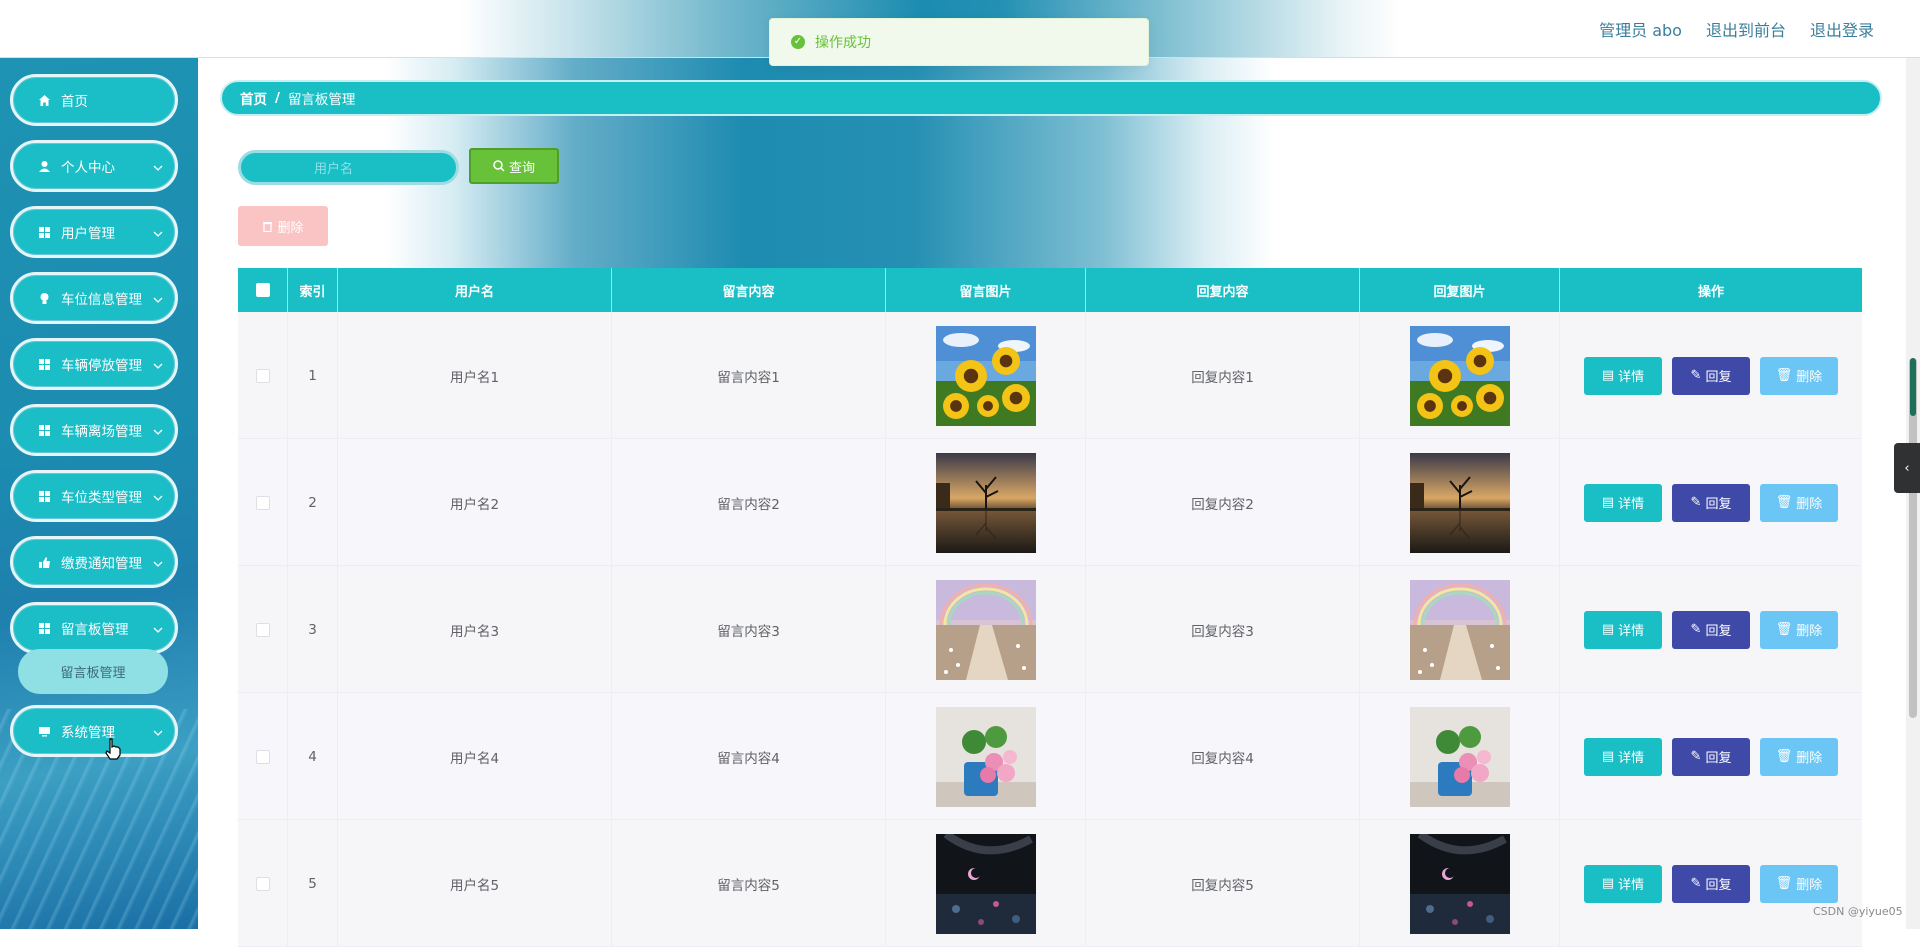 The width and height of the screenshot is (1920, 947). Describe the element at coordinates (321, 100) in the screenshot. I see `breadcrumb-current: 留言板管理` at that location.